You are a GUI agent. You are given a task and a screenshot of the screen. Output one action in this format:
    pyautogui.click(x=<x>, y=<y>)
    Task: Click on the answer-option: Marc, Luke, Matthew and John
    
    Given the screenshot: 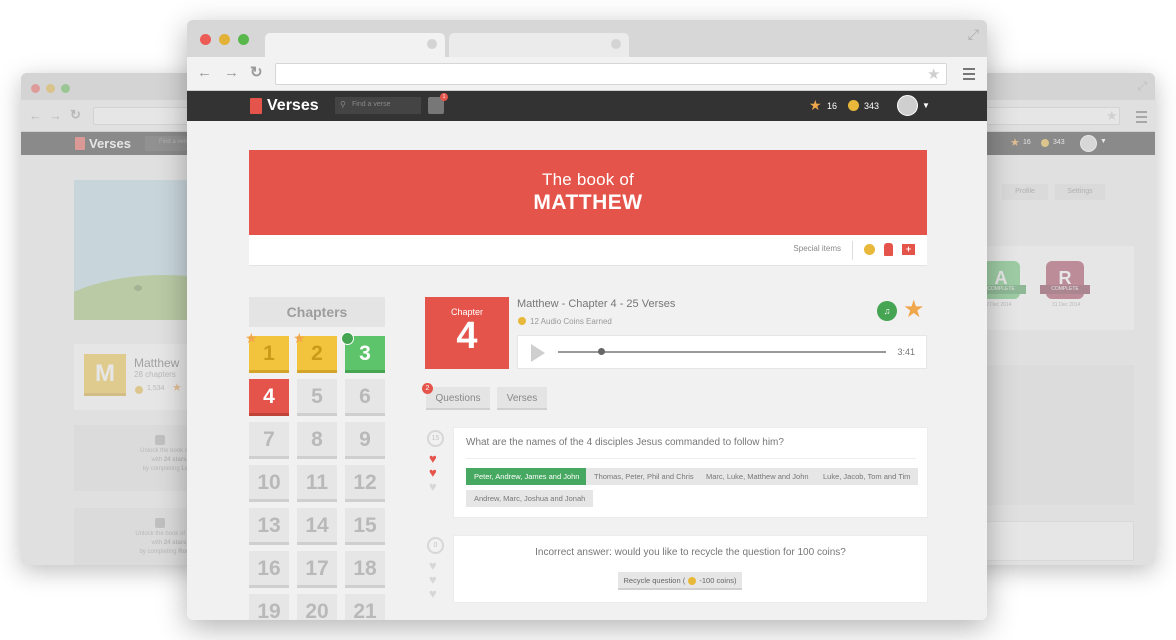 What is the action you would take?
    pyautogui.click(x=757, y=476)
    